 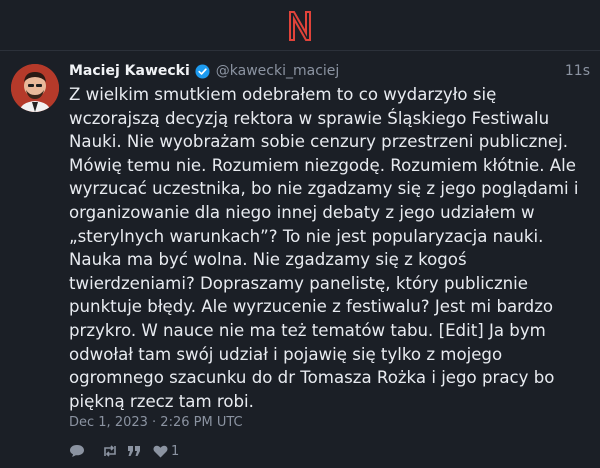 I want to click on reply-button, so click(x=77, y=451).